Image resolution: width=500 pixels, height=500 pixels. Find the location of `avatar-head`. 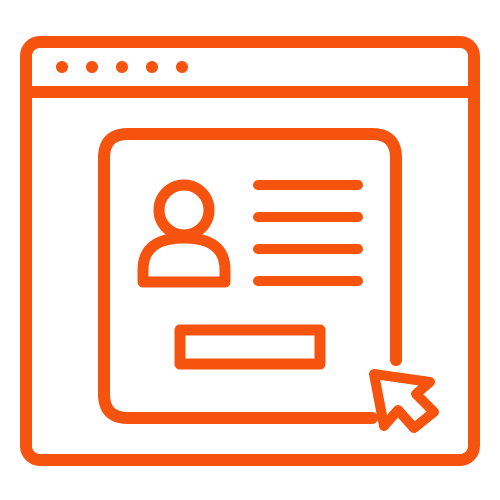

avatar-head is located at coordinates (184, 210).